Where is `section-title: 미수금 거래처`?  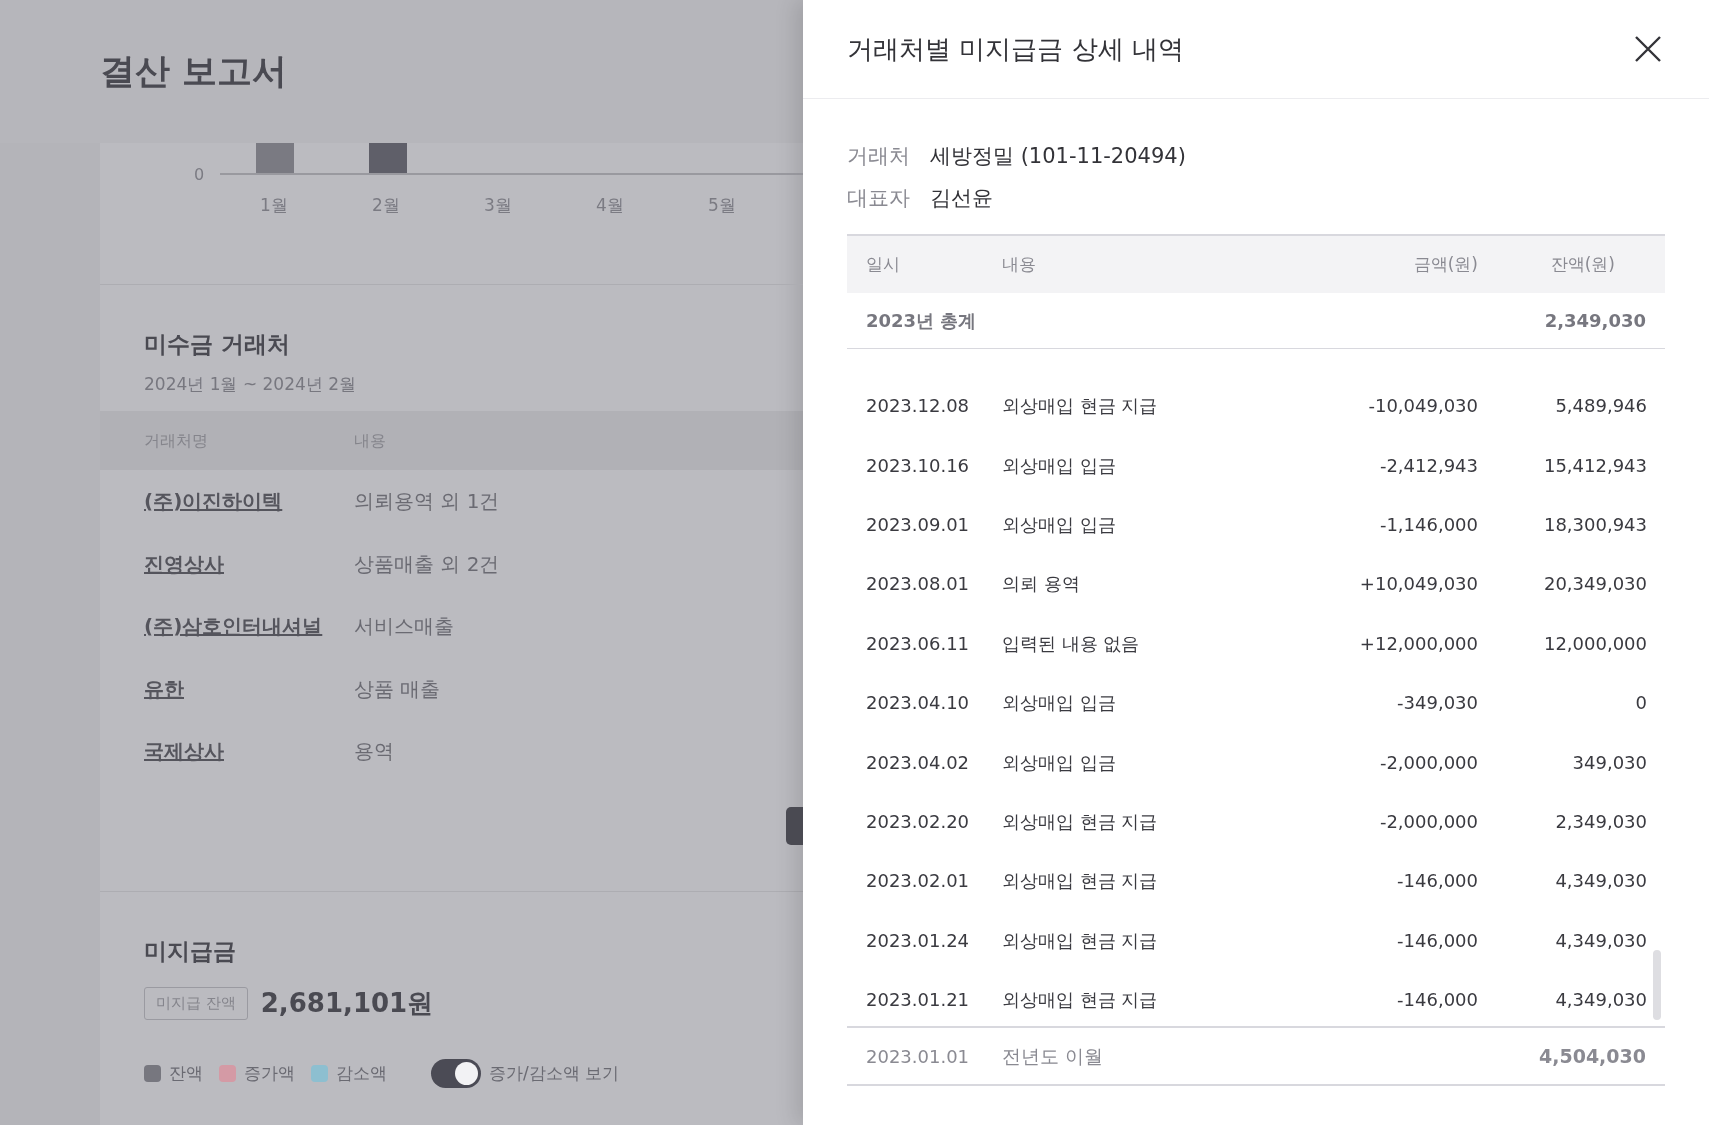
section-title: 미수금 거래처 is located at coordinates (217, 344).